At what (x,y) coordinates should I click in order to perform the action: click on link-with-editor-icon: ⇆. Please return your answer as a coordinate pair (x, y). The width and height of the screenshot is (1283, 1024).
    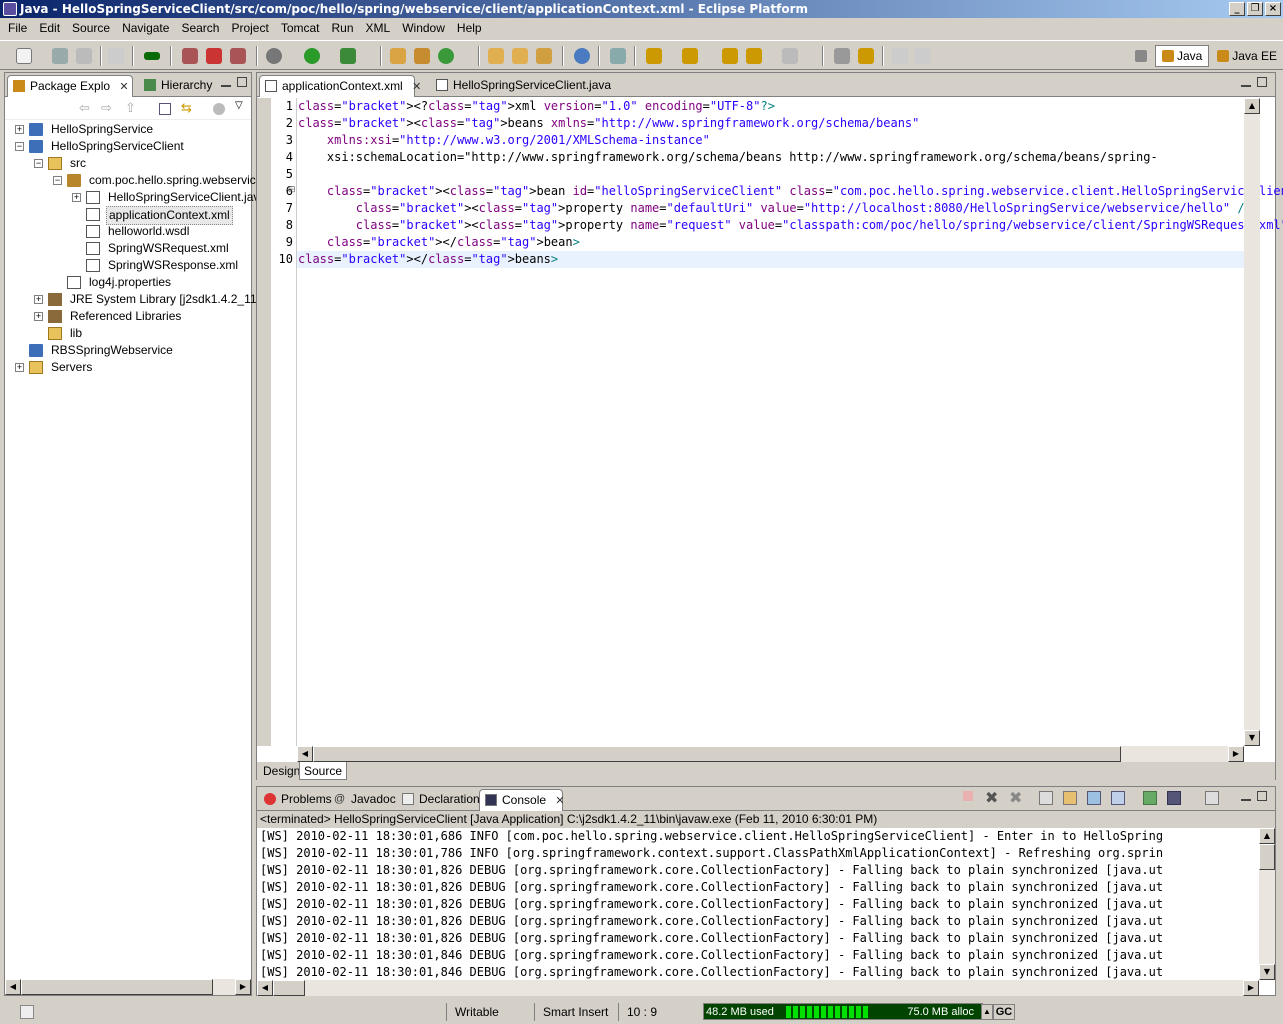
    Looking at the image, I should click on (186, 108).